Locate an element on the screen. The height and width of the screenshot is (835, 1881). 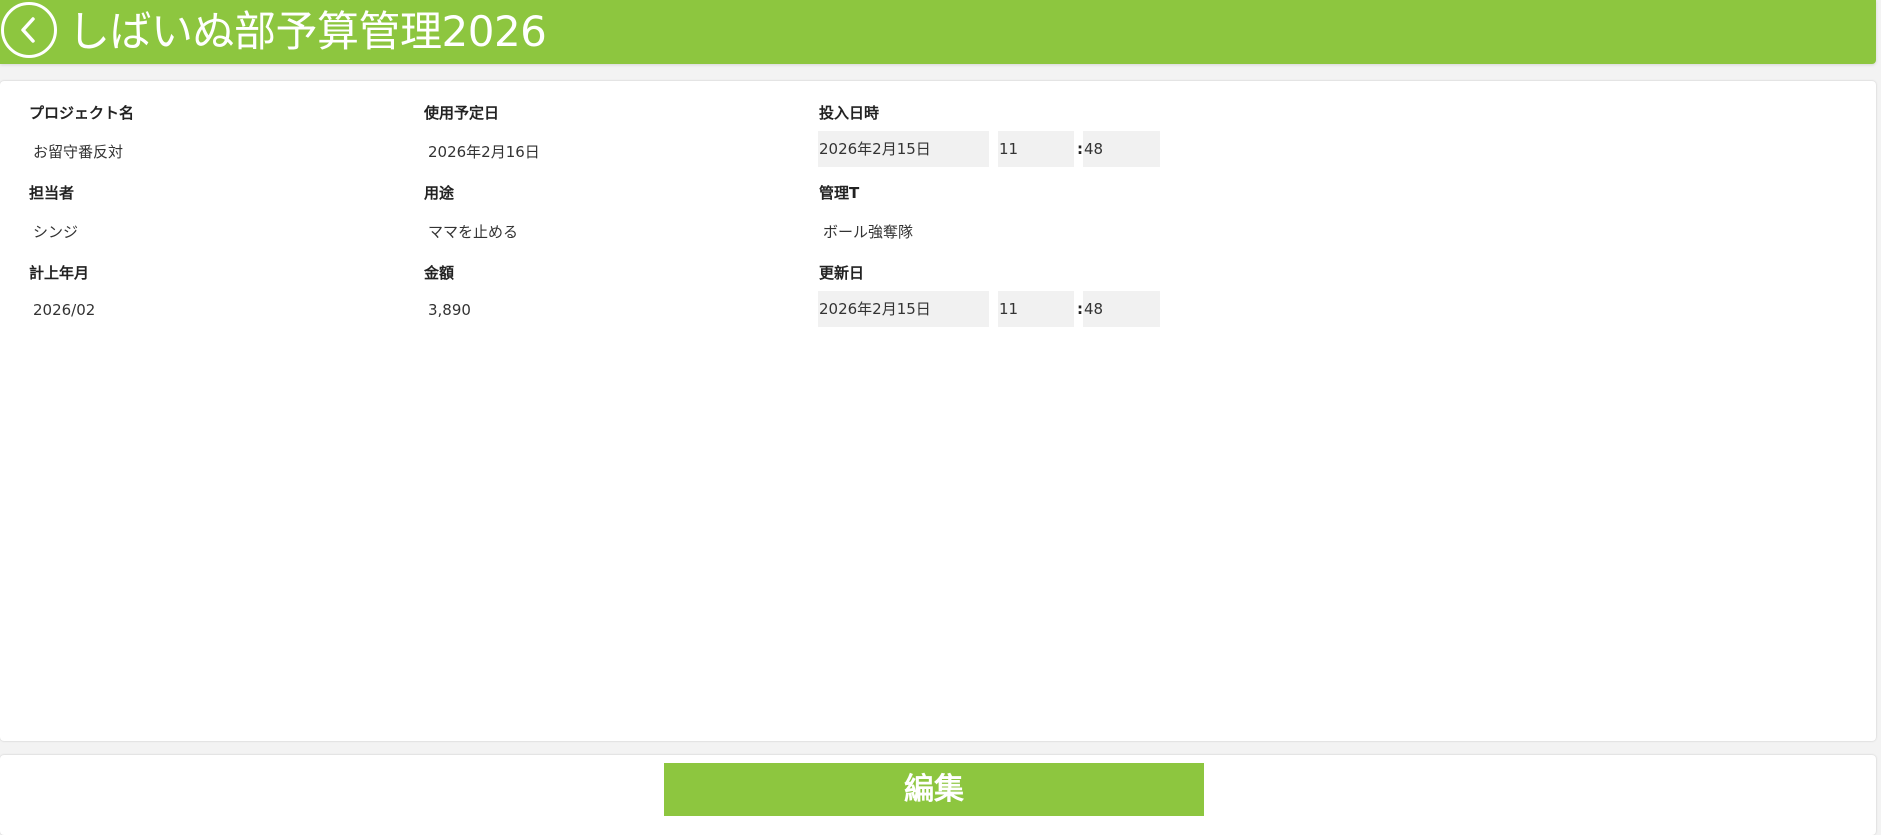
booking-month-value: 2026/02 is located at coordinates (64, 310).